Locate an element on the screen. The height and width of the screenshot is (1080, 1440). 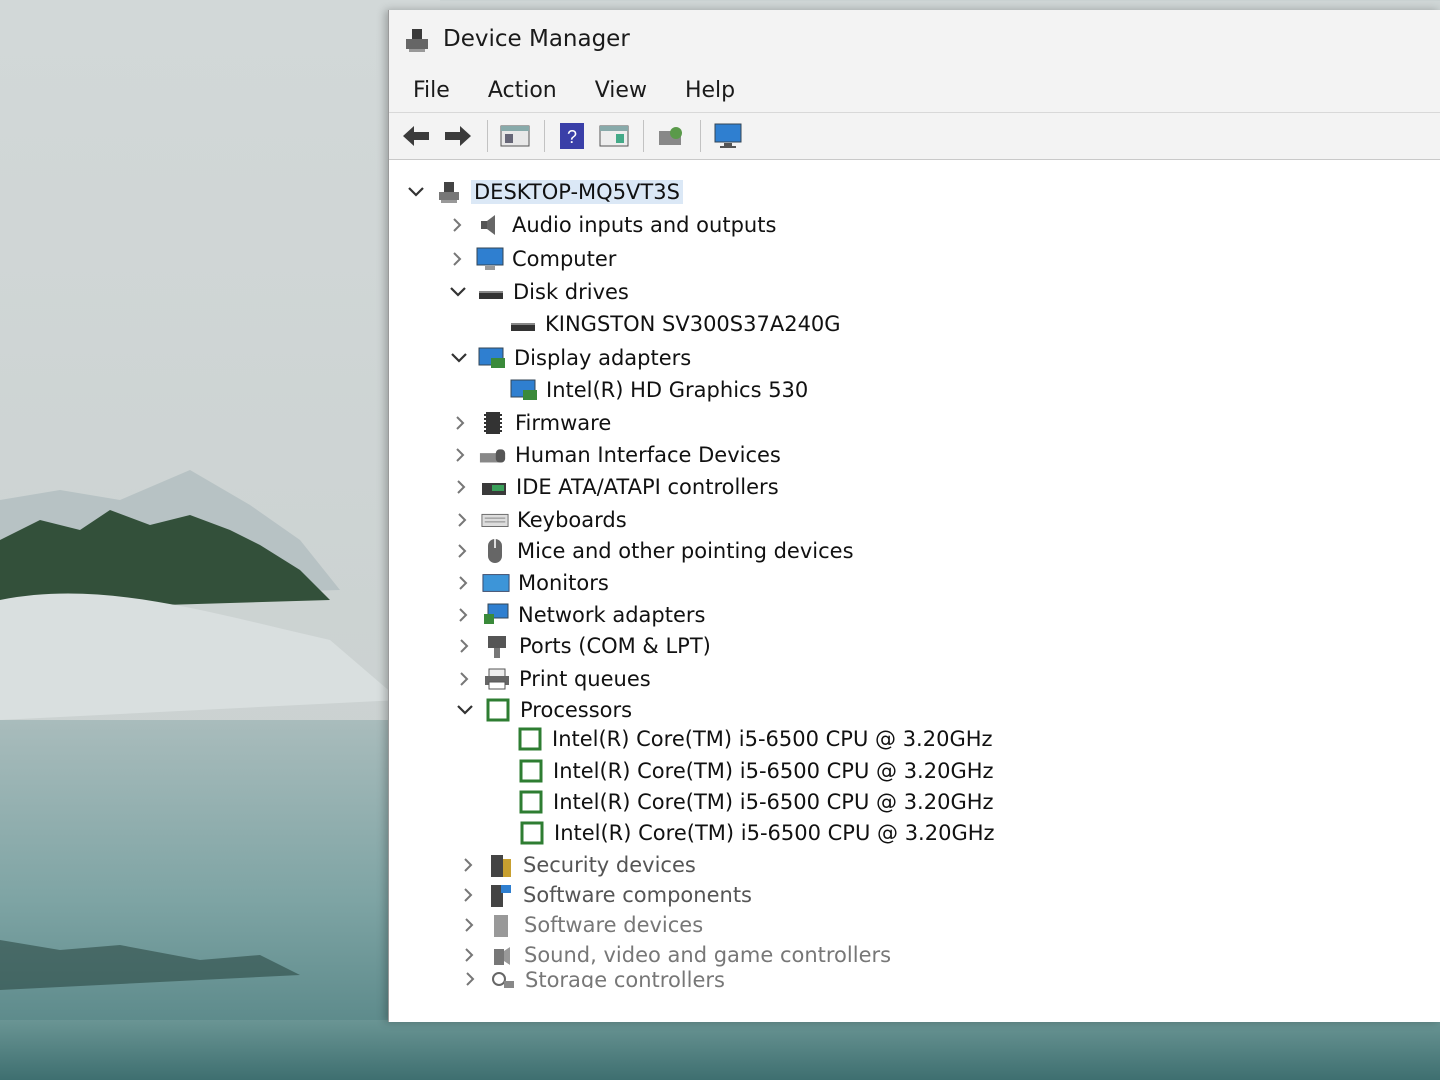
category-security-devices: Security devices is located at coordinates (576, 865).